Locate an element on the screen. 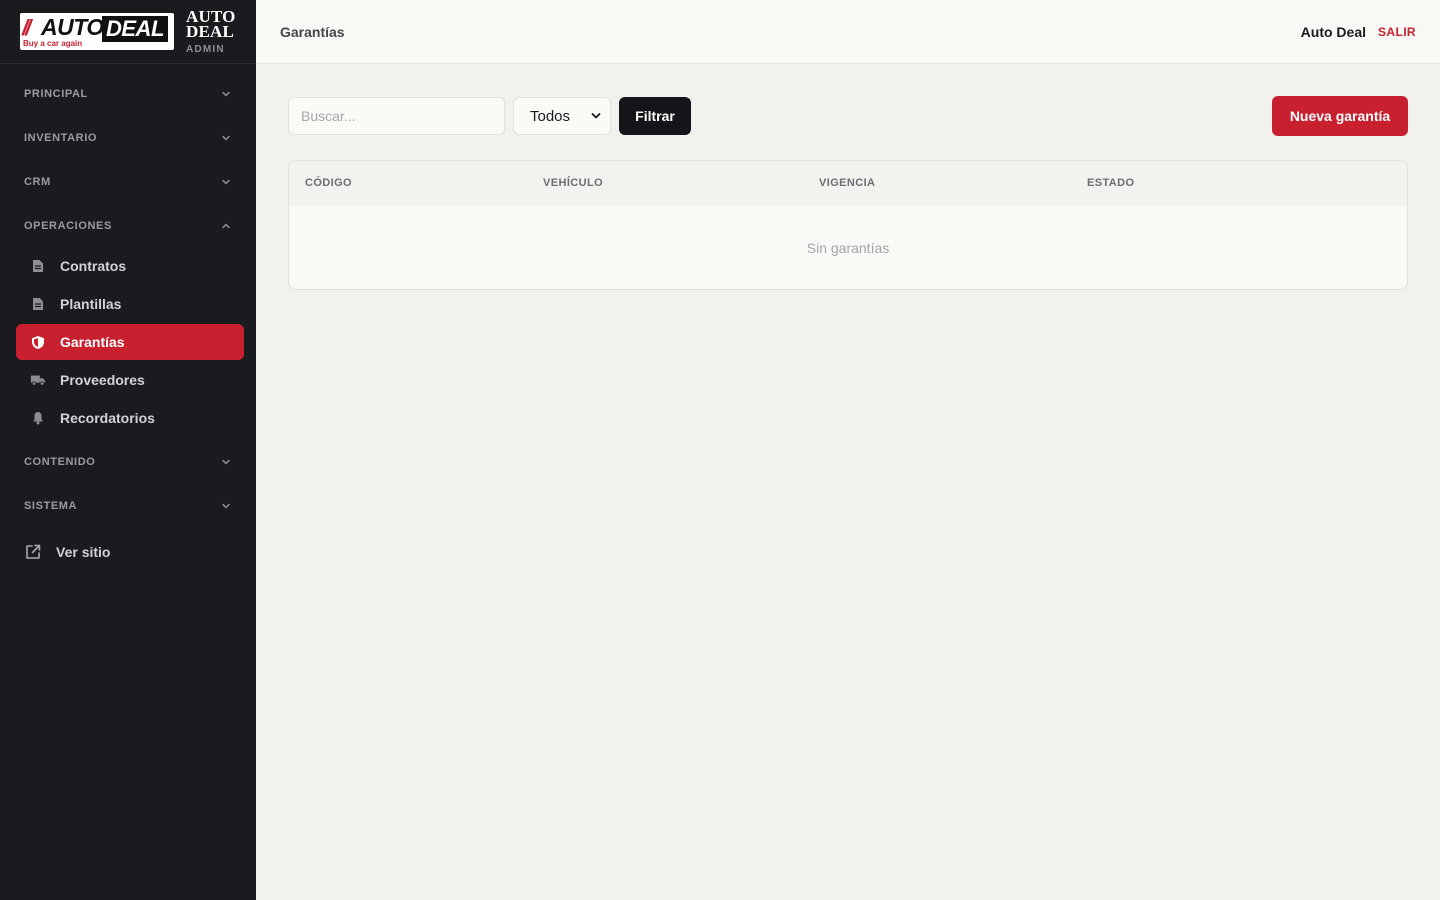 The height and width of the screenshot is (900, 1440). nav-section-sistema: SISTEMA is located at coordinates (128, 506).